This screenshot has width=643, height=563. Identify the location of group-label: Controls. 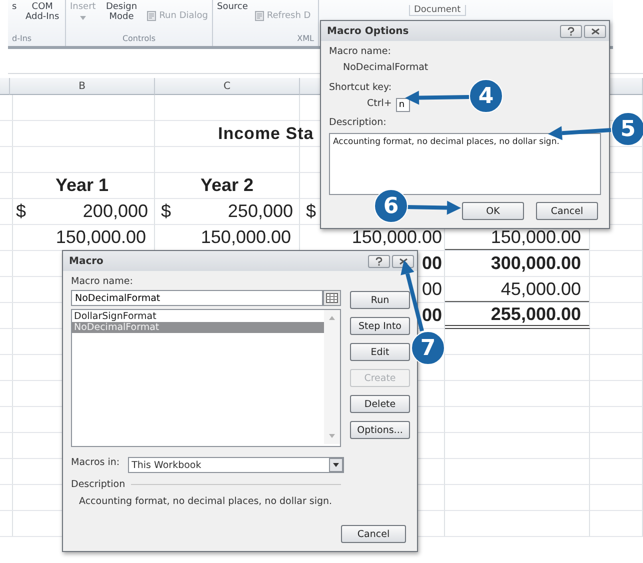
(139, 38).